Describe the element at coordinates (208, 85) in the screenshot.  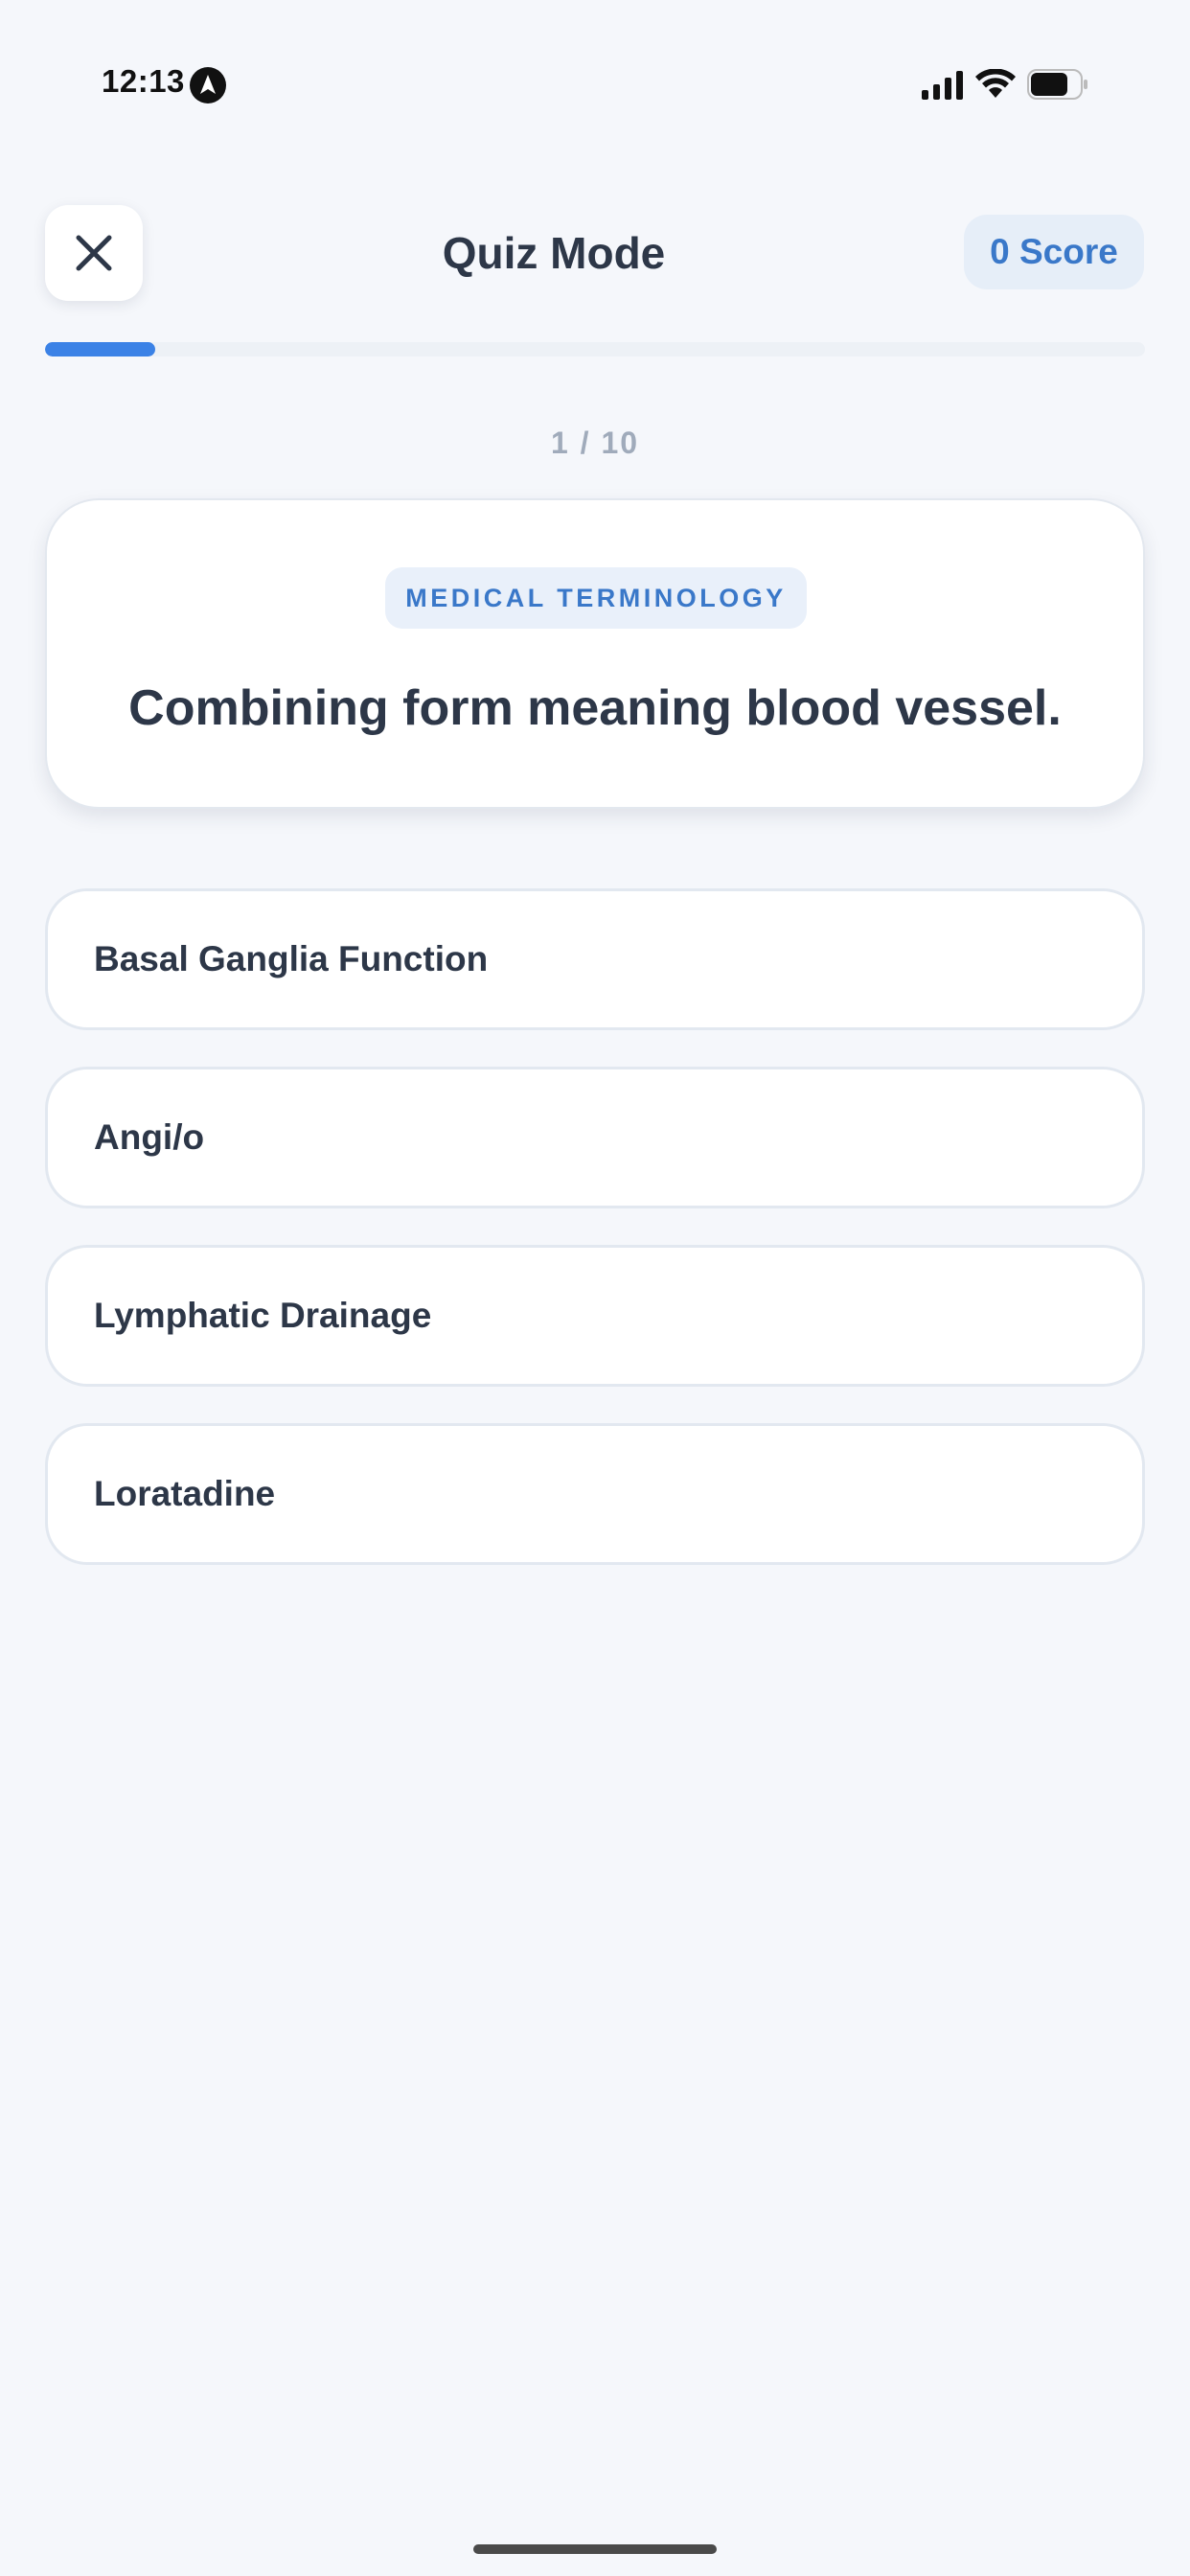
I see `location-arrow-icon` at that location.